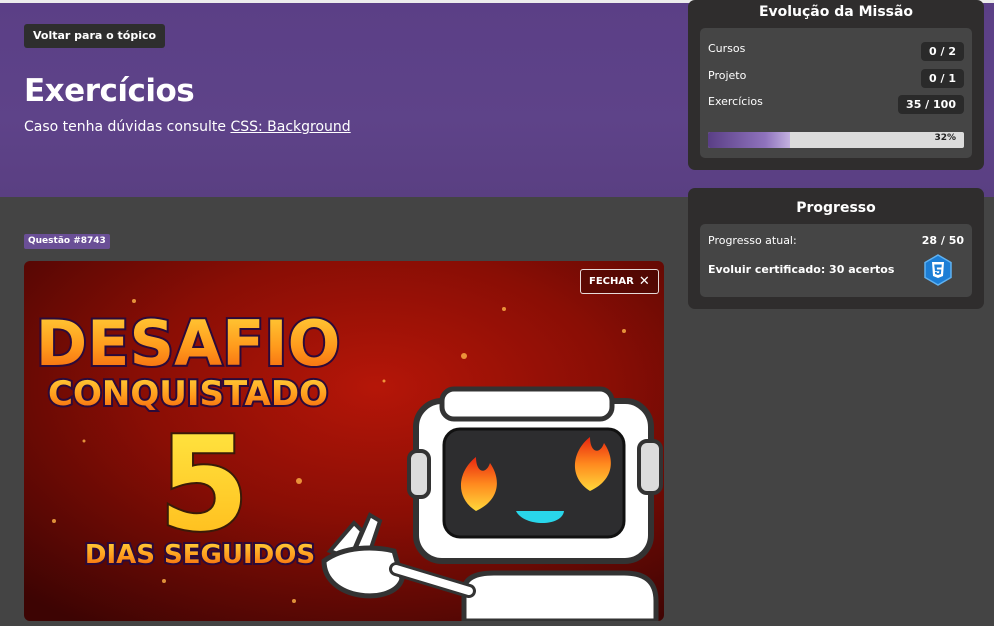  I want to click on current-progress-value: 28 / 50, so click(942, 240).